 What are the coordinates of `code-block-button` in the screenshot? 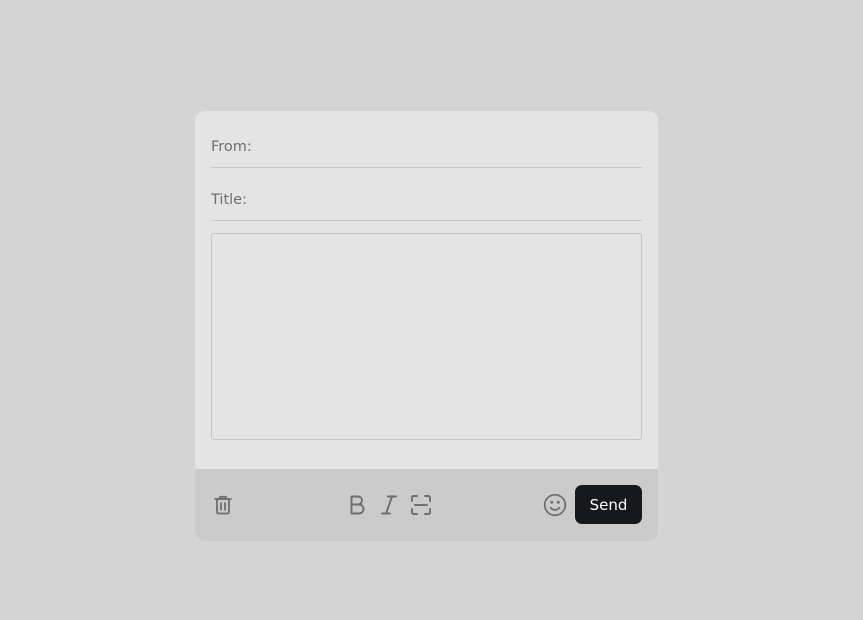 It's located at (421, 505).